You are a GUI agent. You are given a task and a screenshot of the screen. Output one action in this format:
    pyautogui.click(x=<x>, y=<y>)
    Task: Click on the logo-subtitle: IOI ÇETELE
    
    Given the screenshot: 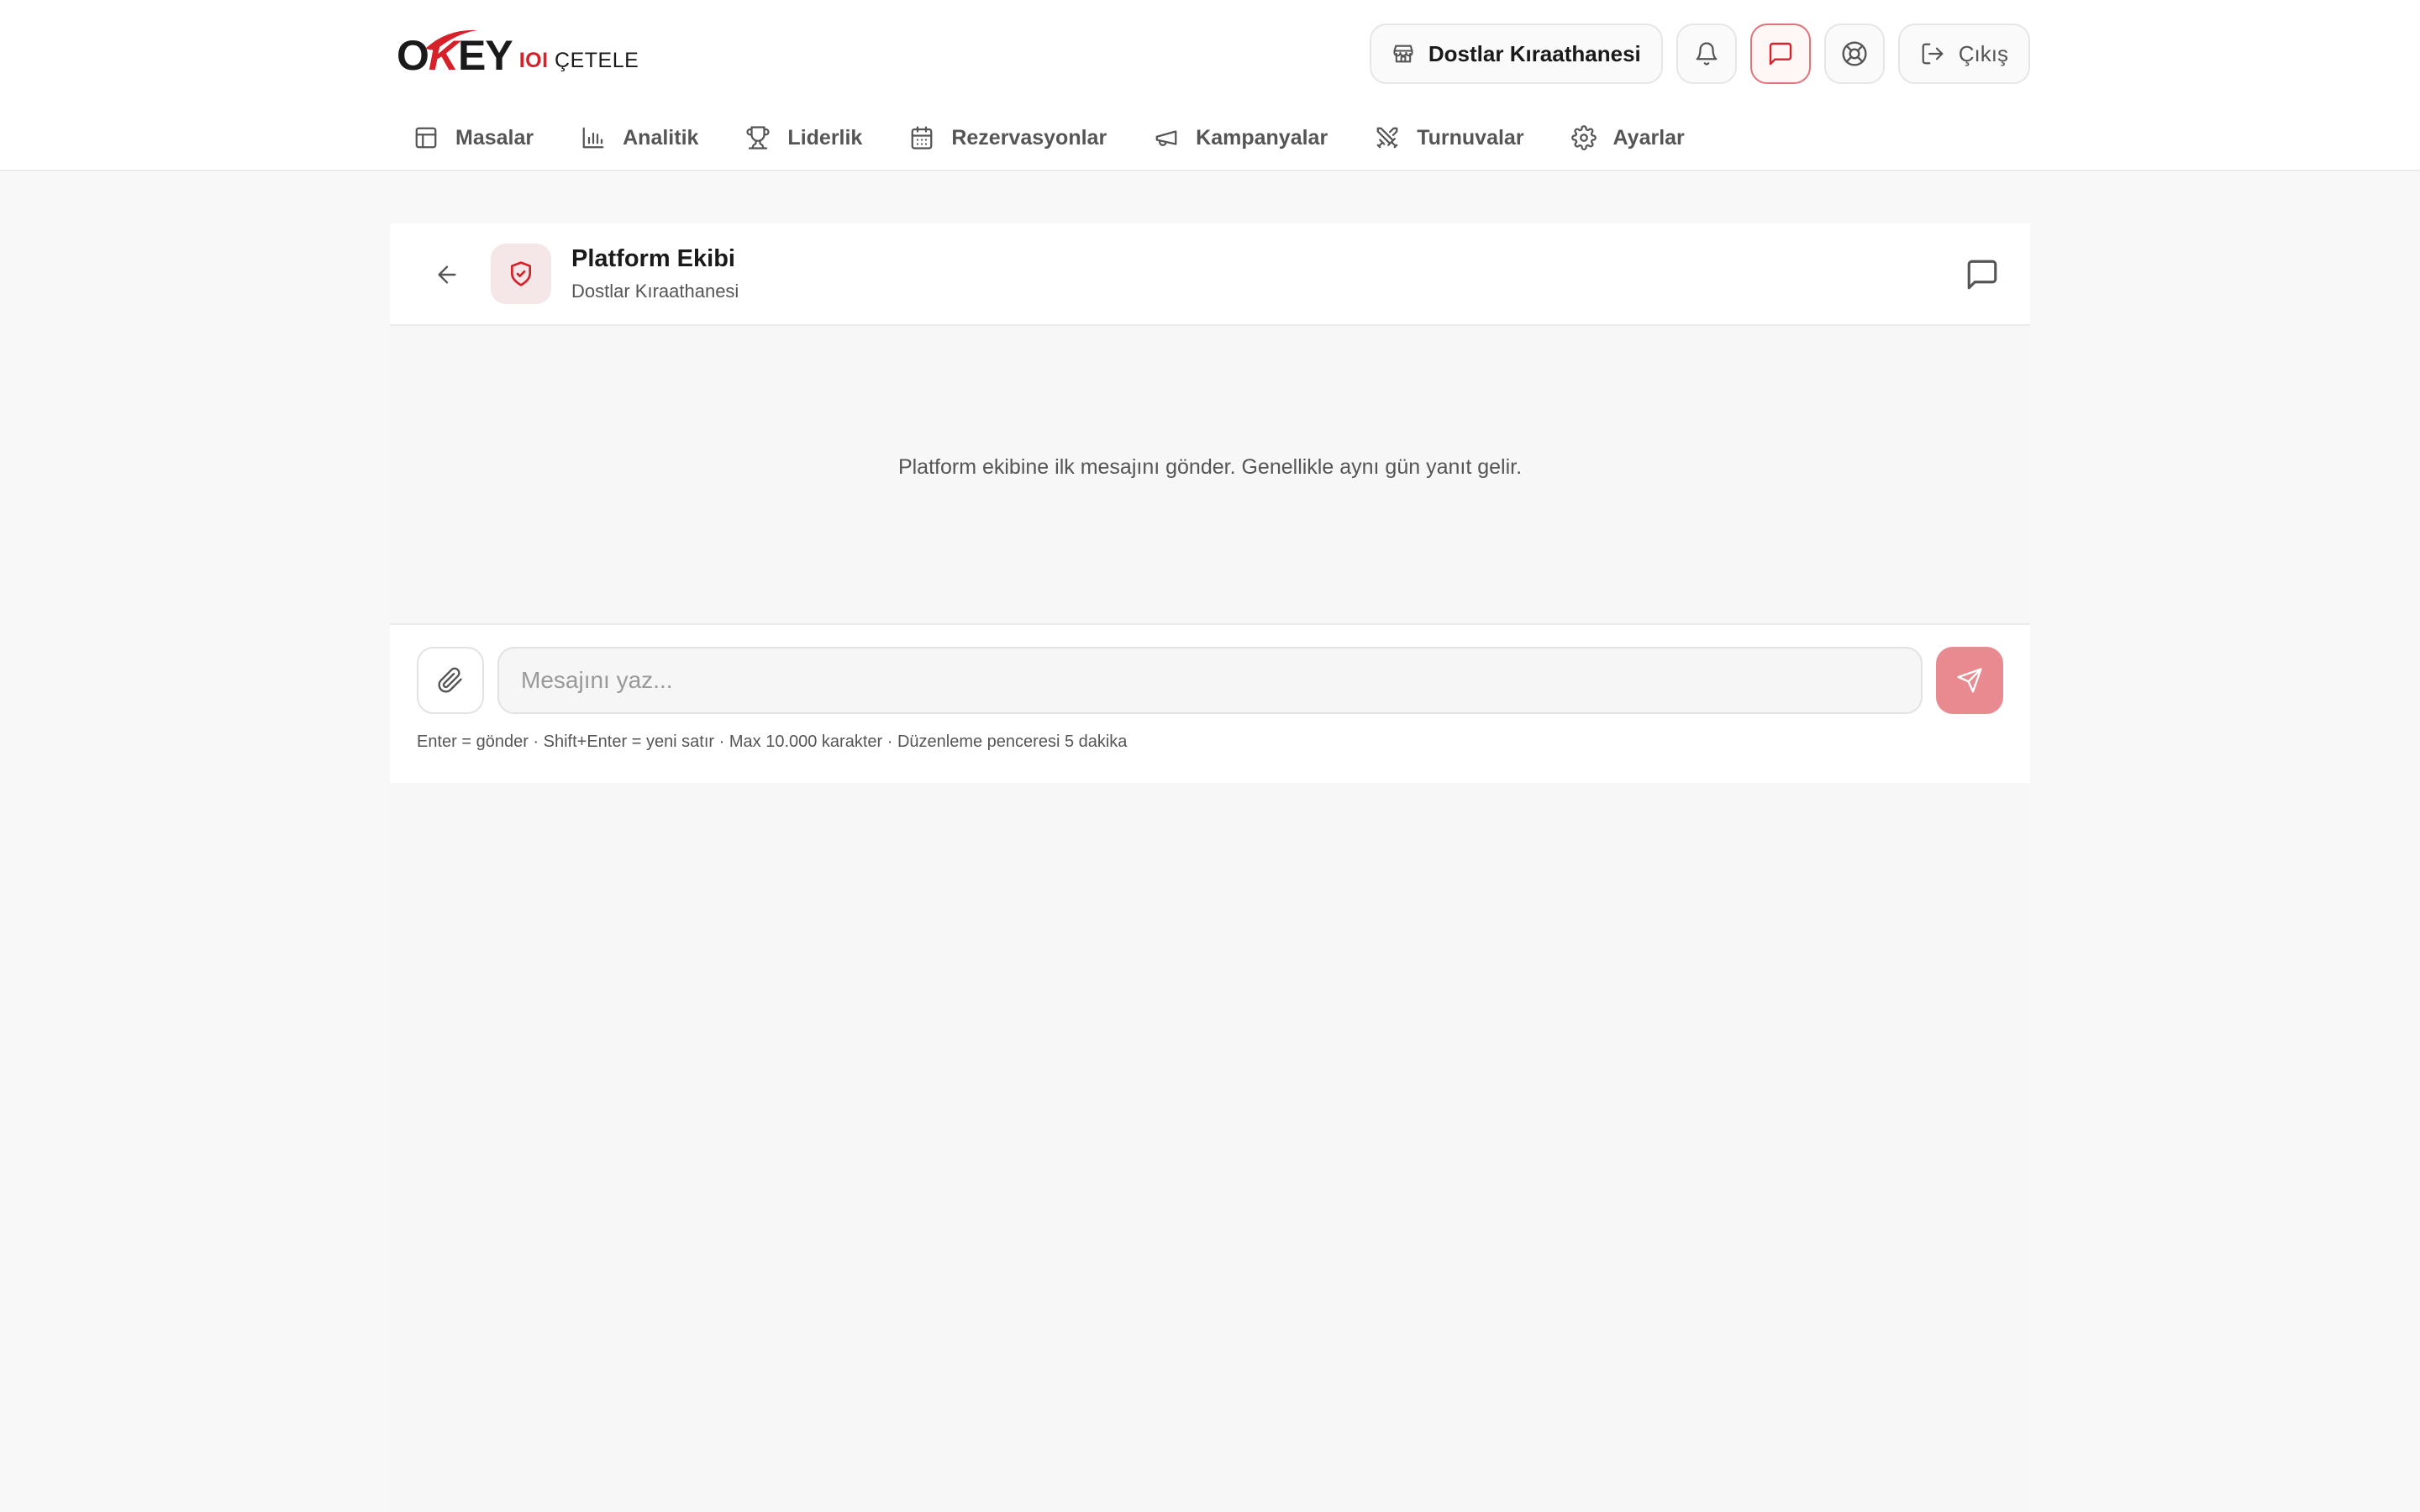 What is the action you would take?
    pyautogui.click(x=579, y=60)
    